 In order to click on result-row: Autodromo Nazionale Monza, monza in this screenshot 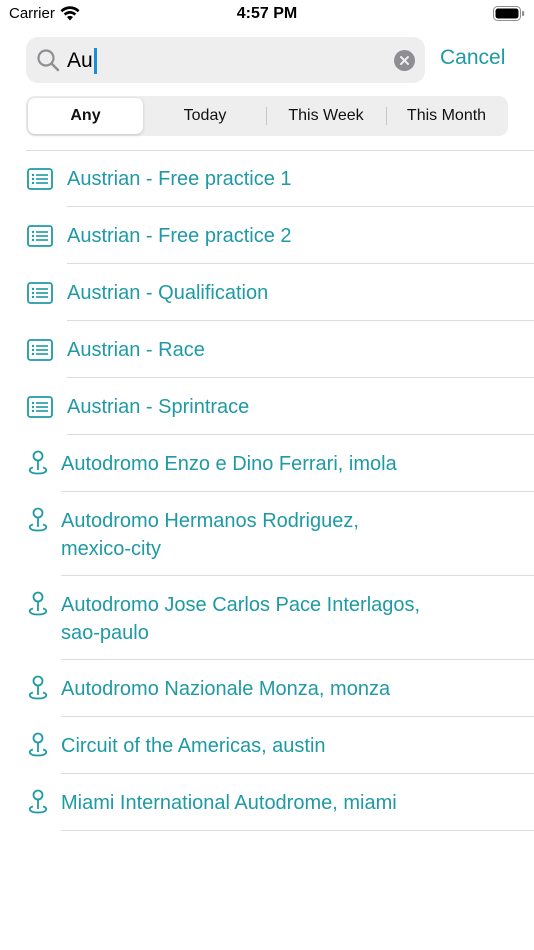, I will do `click(267, 688)`.